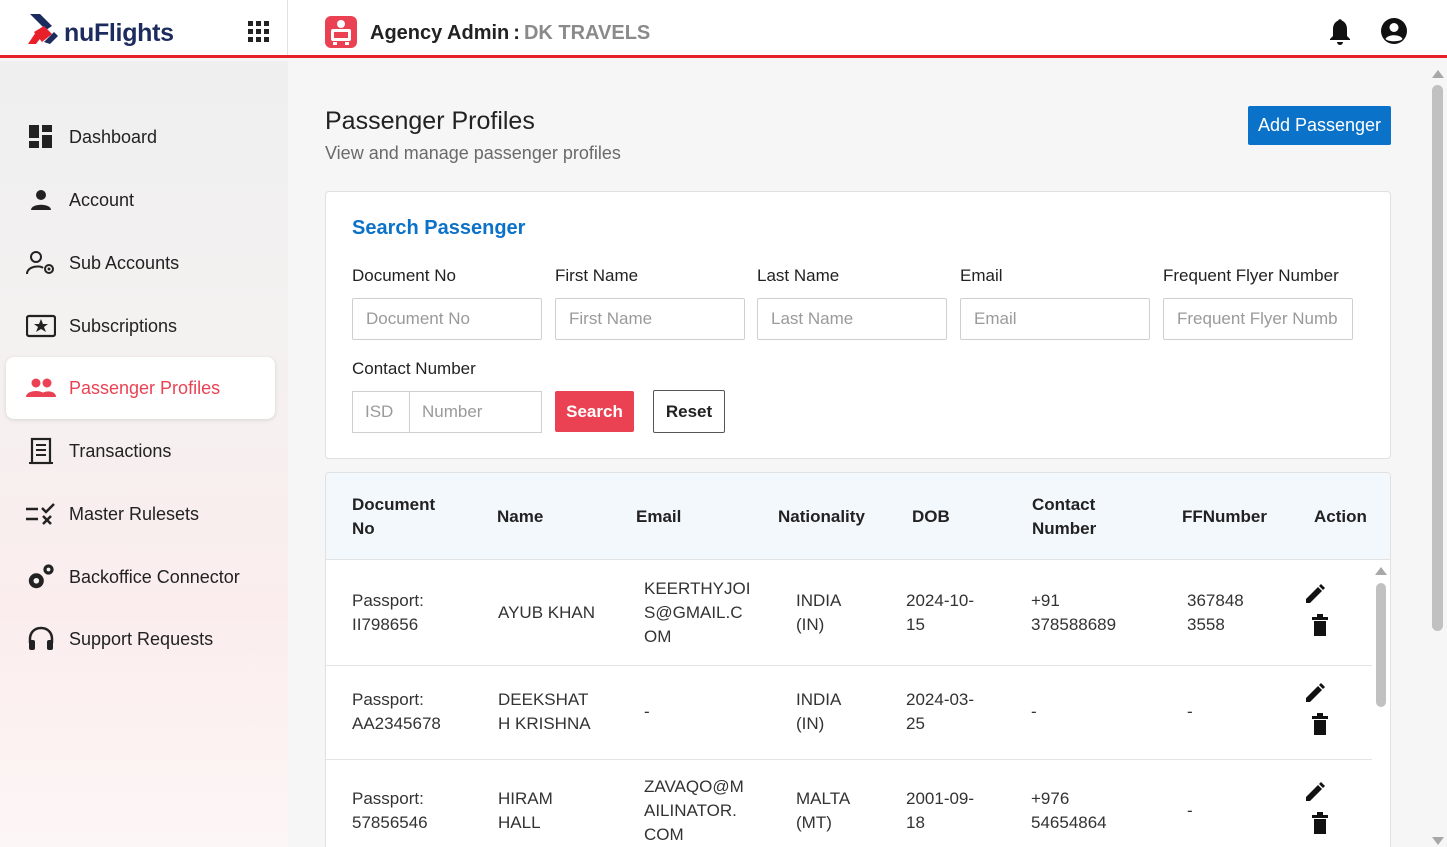 This screenshot has width=1447, height=847. I want to click on cell-name: HIRAM HALL, so click(525, 811).